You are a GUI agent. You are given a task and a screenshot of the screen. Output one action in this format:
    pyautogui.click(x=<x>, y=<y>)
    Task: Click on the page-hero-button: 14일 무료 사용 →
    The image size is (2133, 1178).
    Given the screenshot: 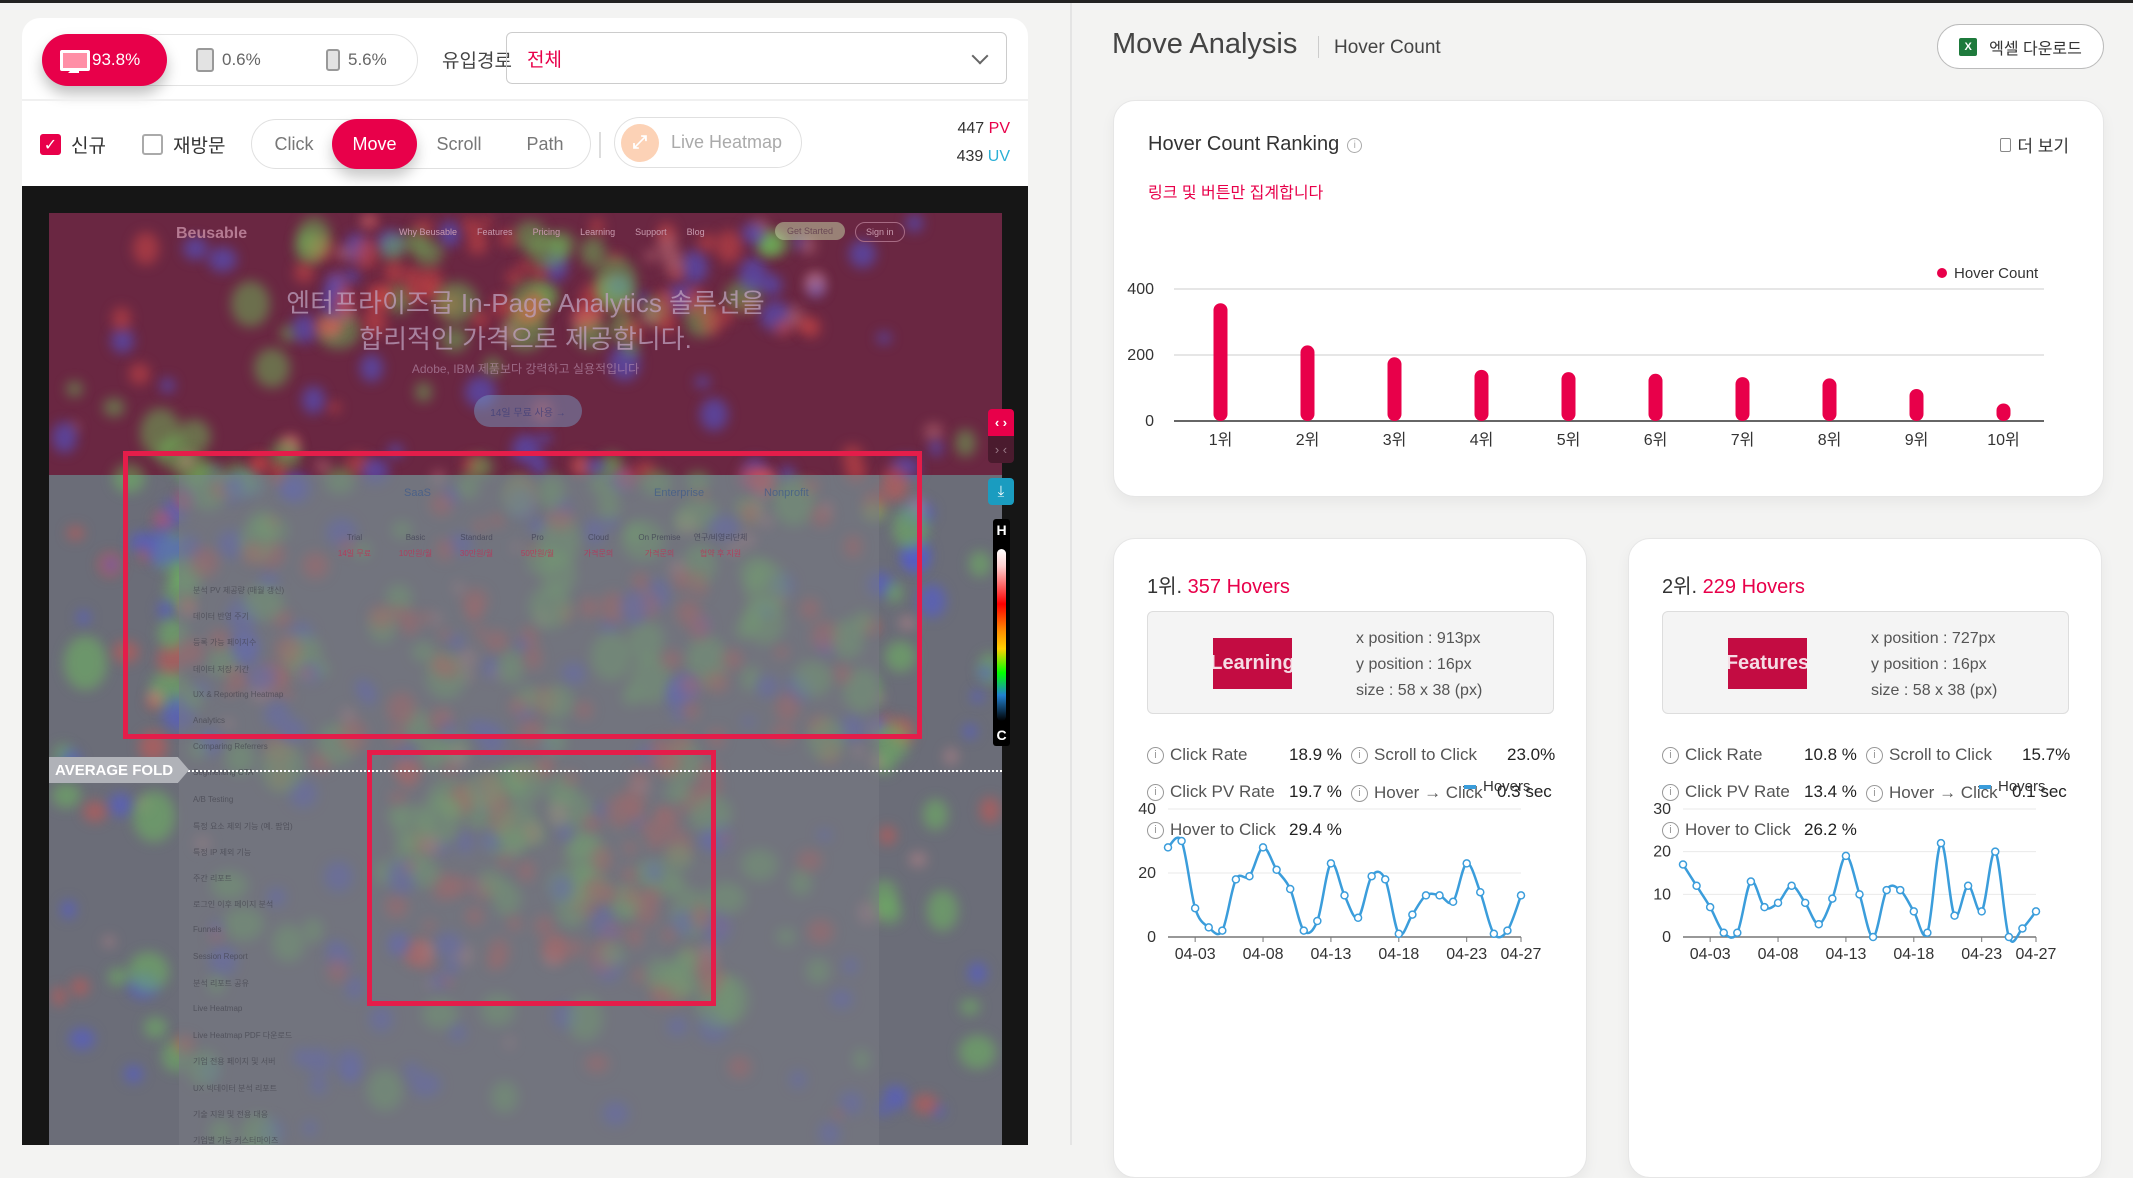 What is the action you would take?
    pyautogui.click(x=528, y=411)
    